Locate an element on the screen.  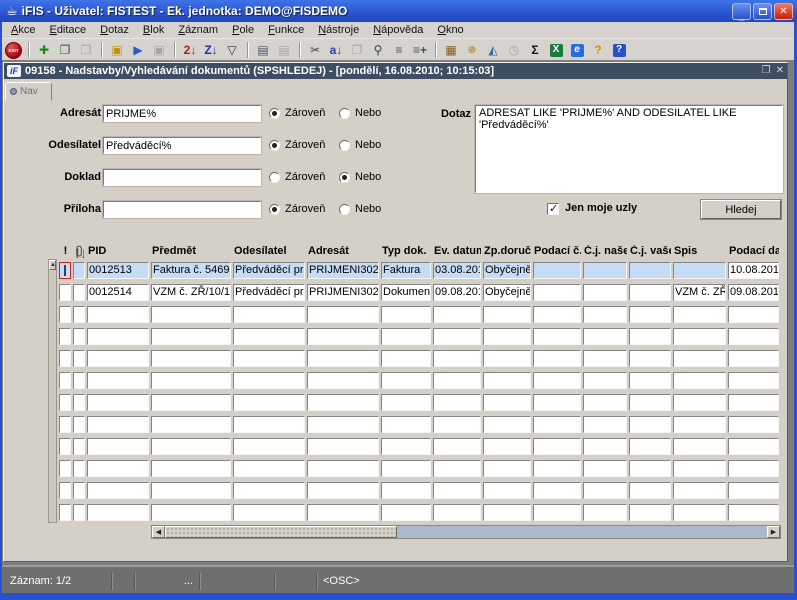
minimize-button: _ is located at coordinates (741, 11).